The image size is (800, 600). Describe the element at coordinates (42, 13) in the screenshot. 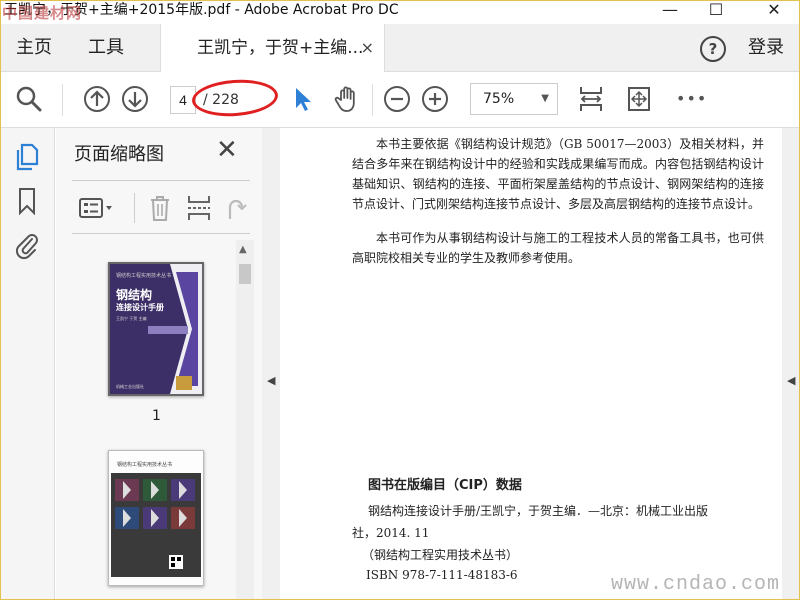

I see `site-watermark-logo: 中国建材网` at that location.